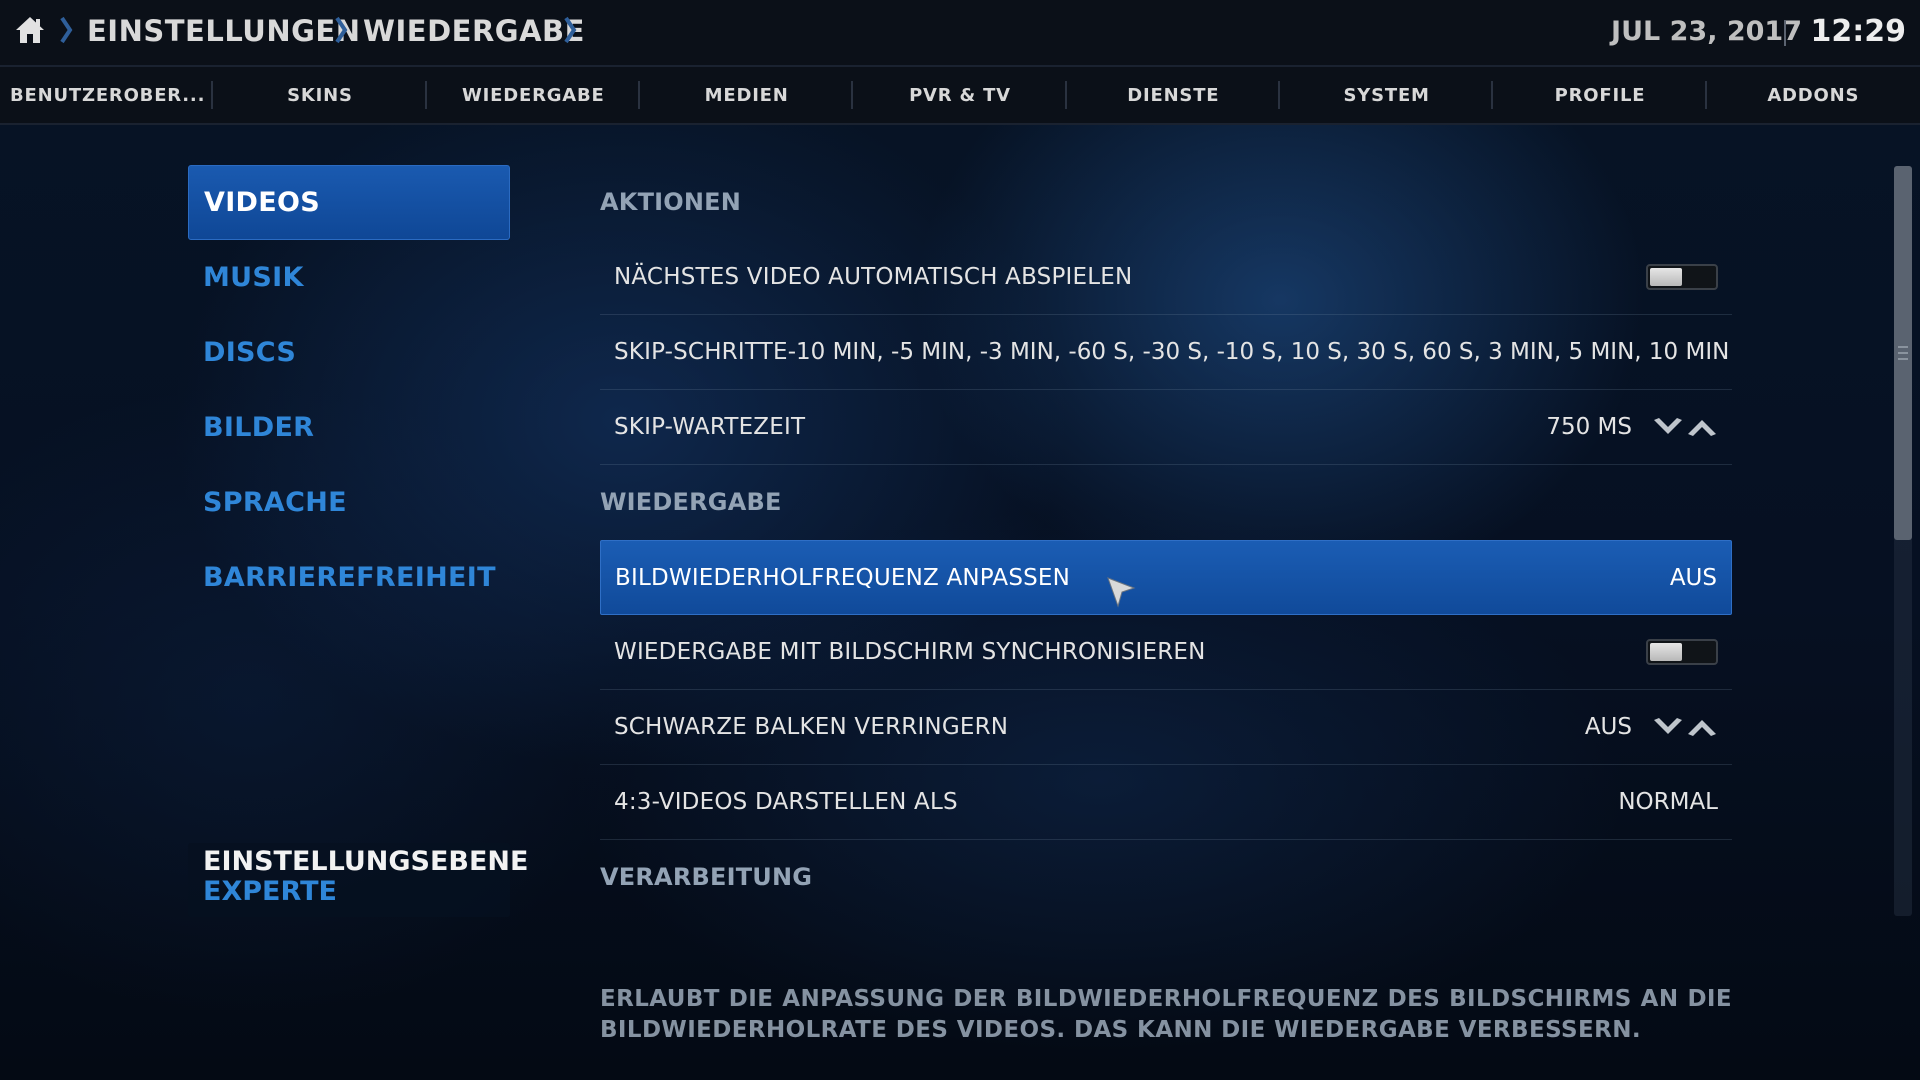 The height and width of the screenshot is (1080, 1920). What do you see at coordinates (1387, 95) in the screenshot?
I see `tab-system: SYSTEM` at bounding box center [1387, 95].